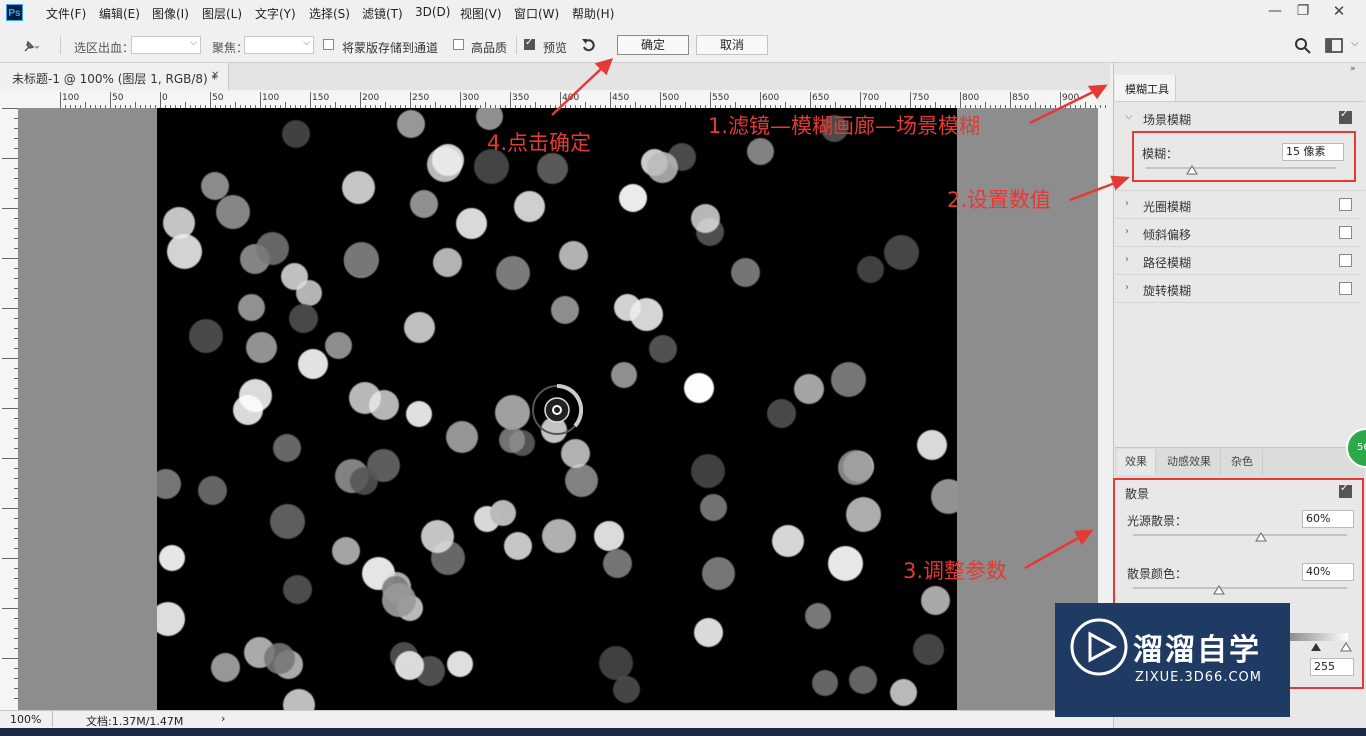 The height and width of the screenshot is (736, 1366). Describe the element at coordinates (321, 98) in the screenshot. I see `ruler-label: 150` at that location.